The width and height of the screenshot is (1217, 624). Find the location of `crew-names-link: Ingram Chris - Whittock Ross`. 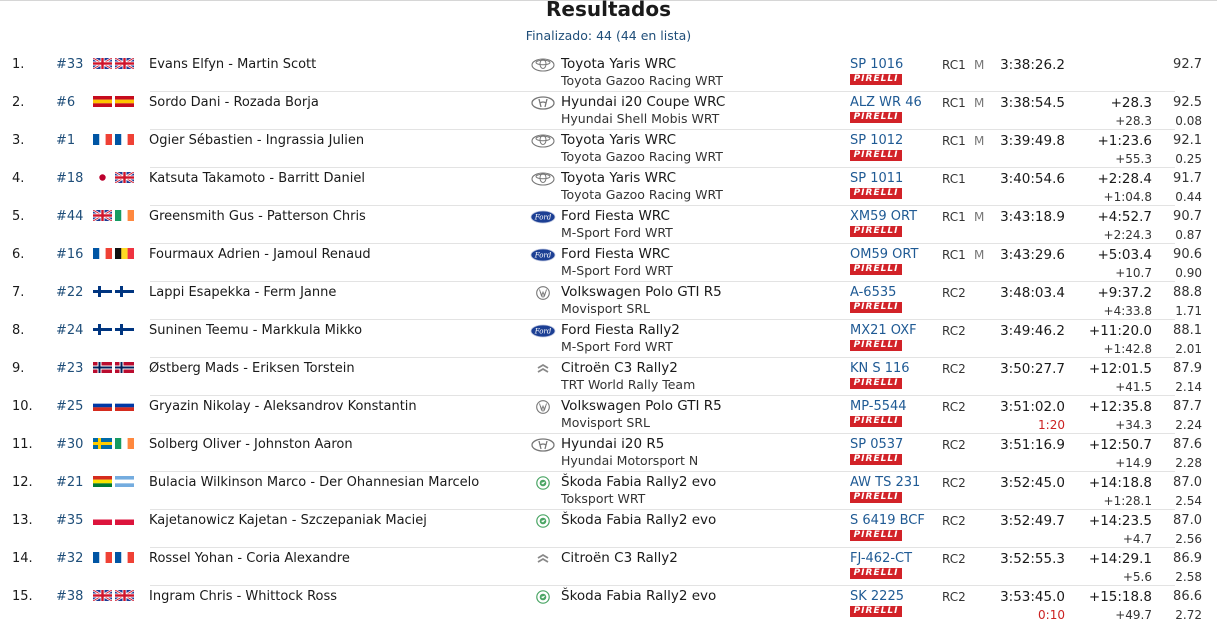

crew-names-link: Ingram Chris - Whittock Ross is located at coordinates (243, 597).